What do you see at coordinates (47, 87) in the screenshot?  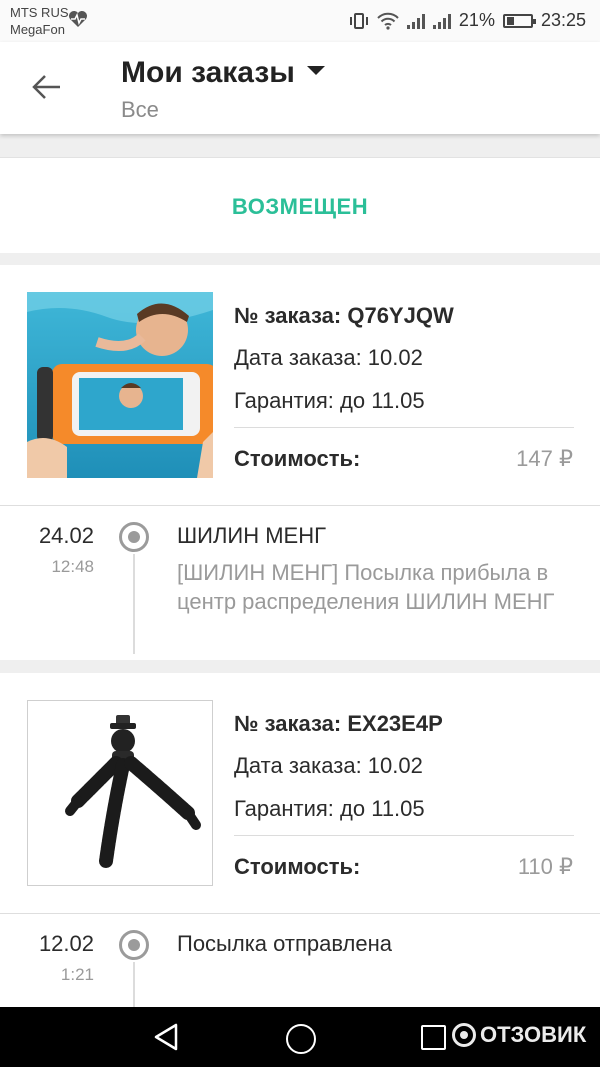 I see `back-arrow-icon` at bounding box center [47, 87].